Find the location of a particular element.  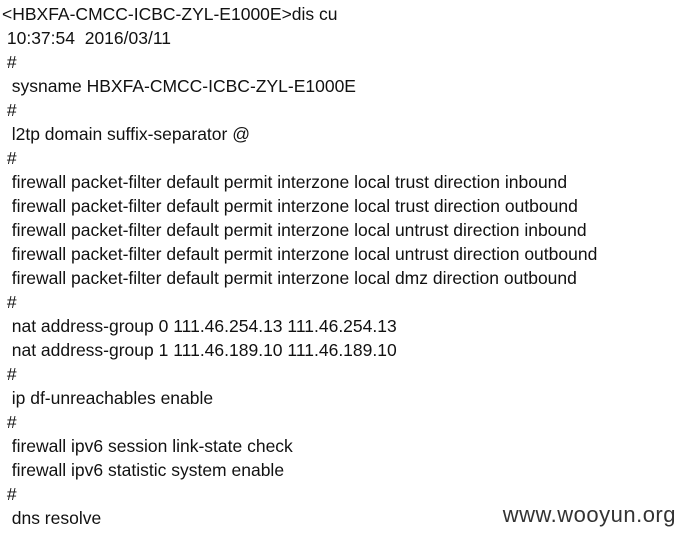

terminal-line-ipv6: firewall ipv6 statistic system enable is located at coordinates (143, 470).